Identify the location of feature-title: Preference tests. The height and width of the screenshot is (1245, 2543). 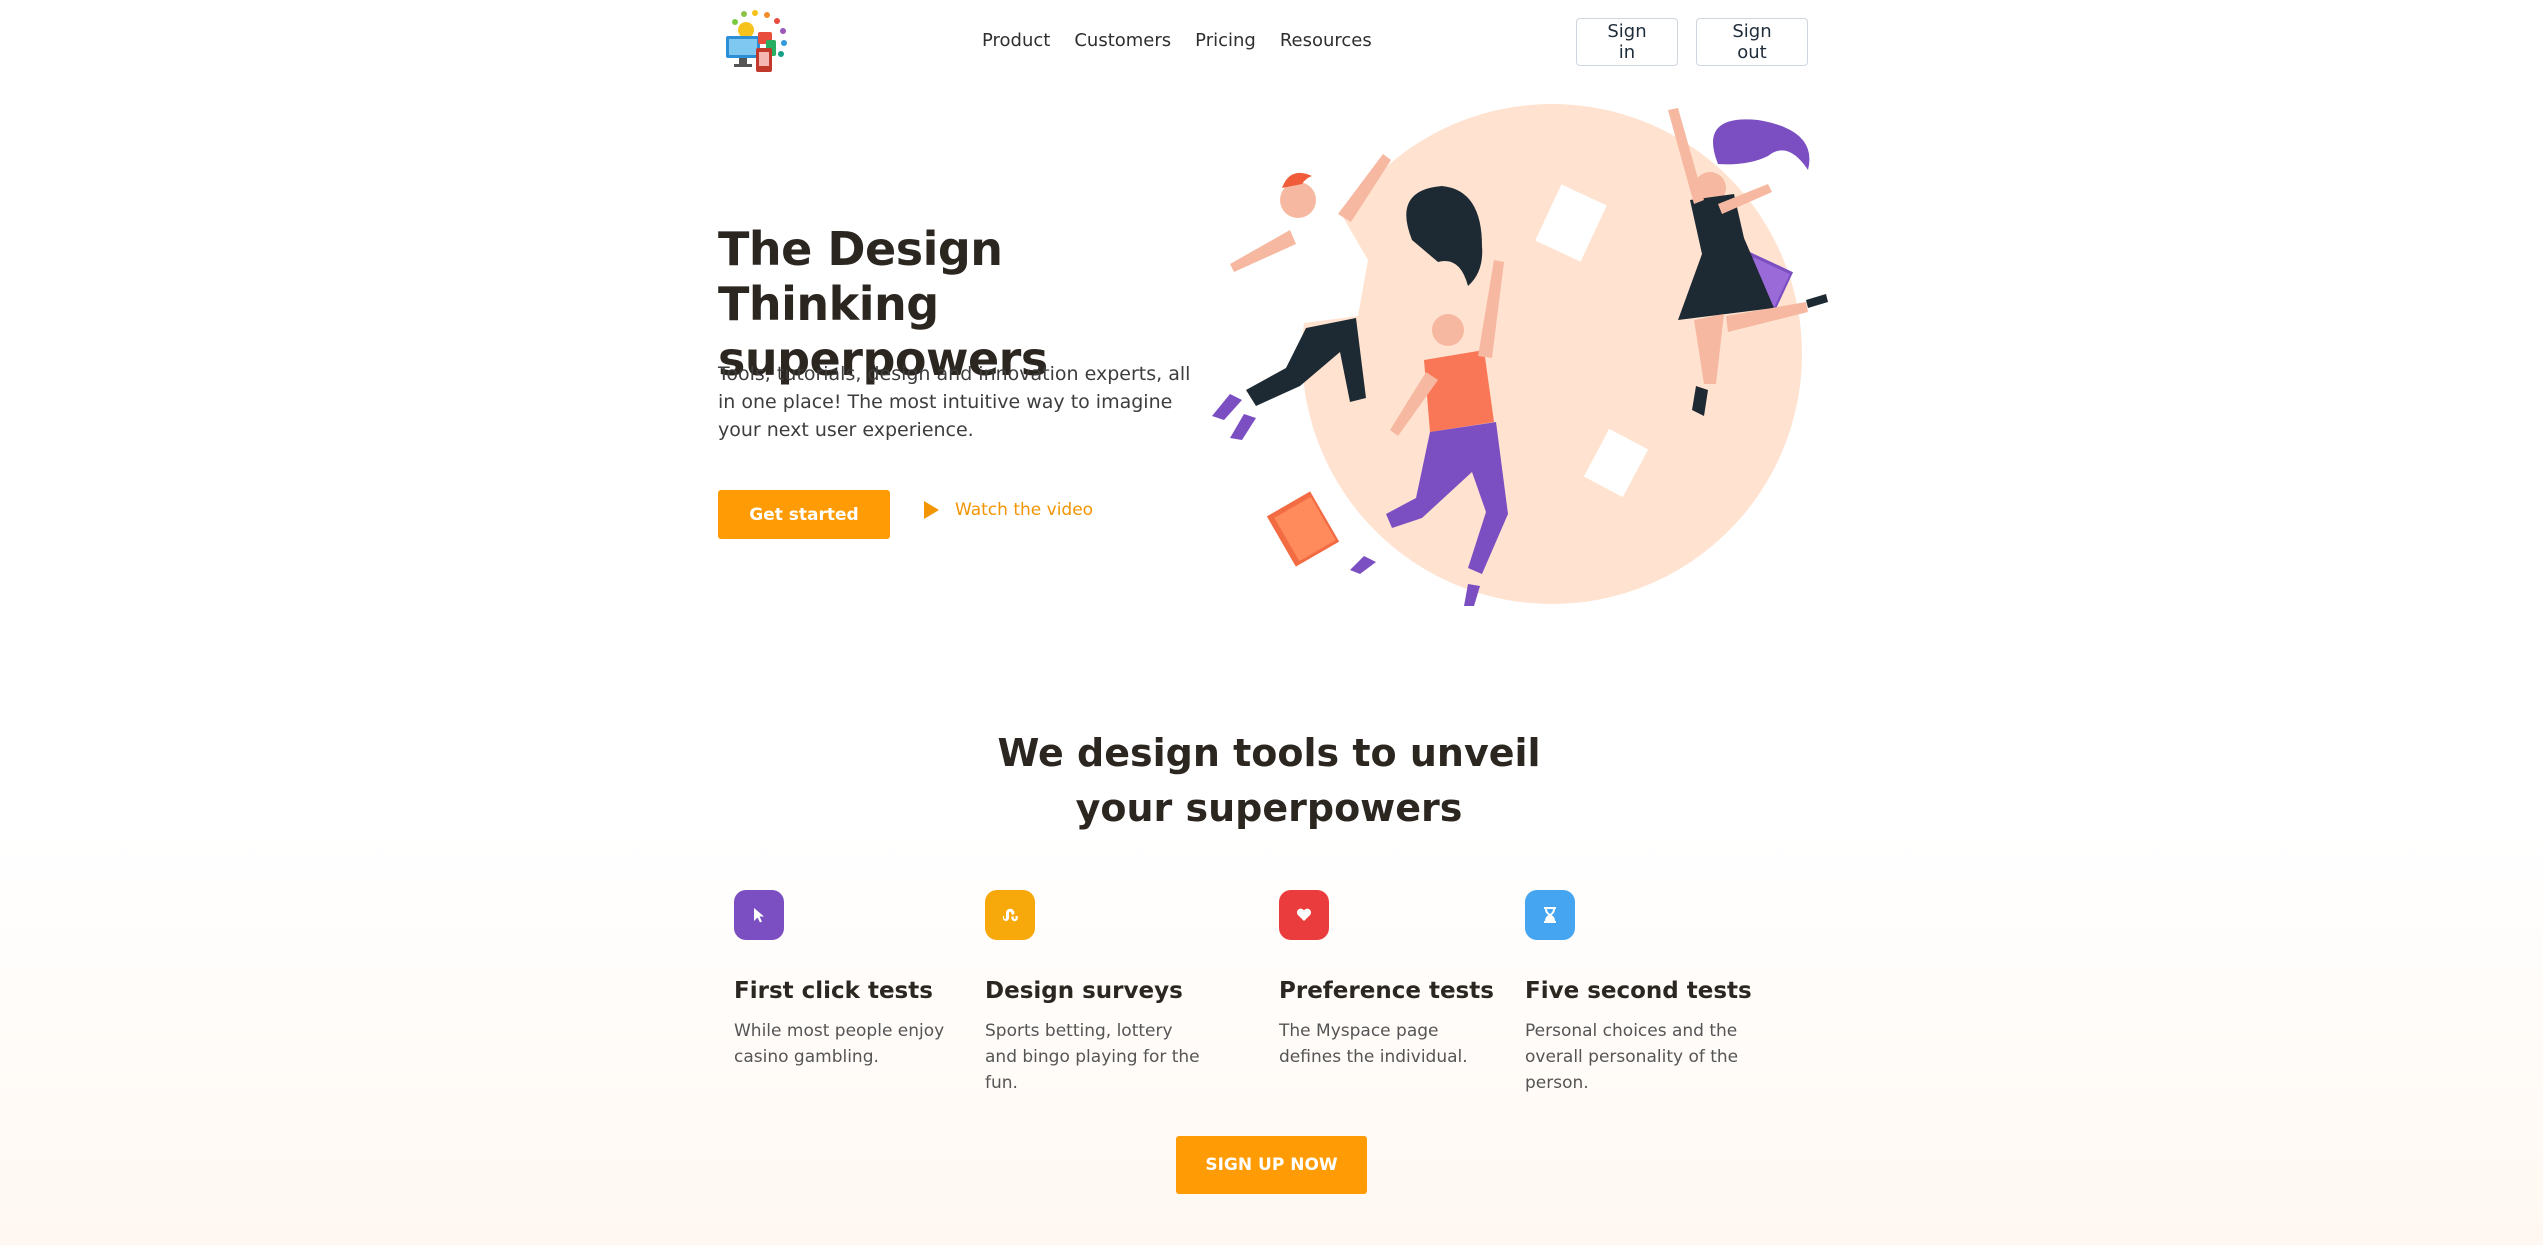
(1386, 991).